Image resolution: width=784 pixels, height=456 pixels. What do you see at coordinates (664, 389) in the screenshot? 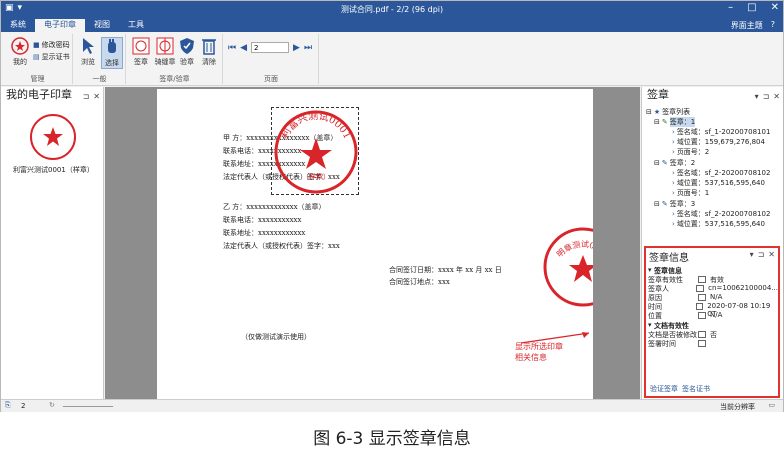
I see `verify-signature-link: 验证签章` at bounding box center [664, 389].